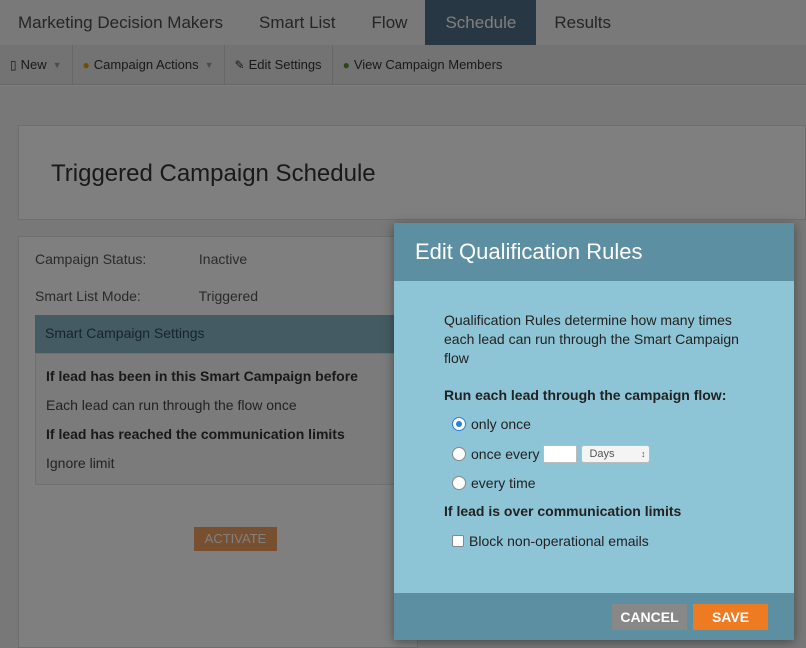 The width and height of the screenshot is (806, 648). What do you see at coordinates (585, 395) in the screenshot?
I see `run-heading: Run each lead through the campaign flow:` at bounding box center [585, 395].